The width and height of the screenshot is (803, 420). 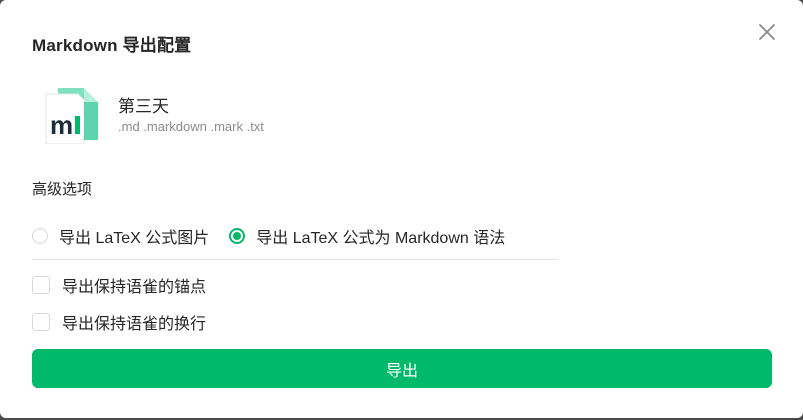 I want to click on checkbox-keep-line-breaks: 导出保持语雀的换行, so click(x=119, y=322).